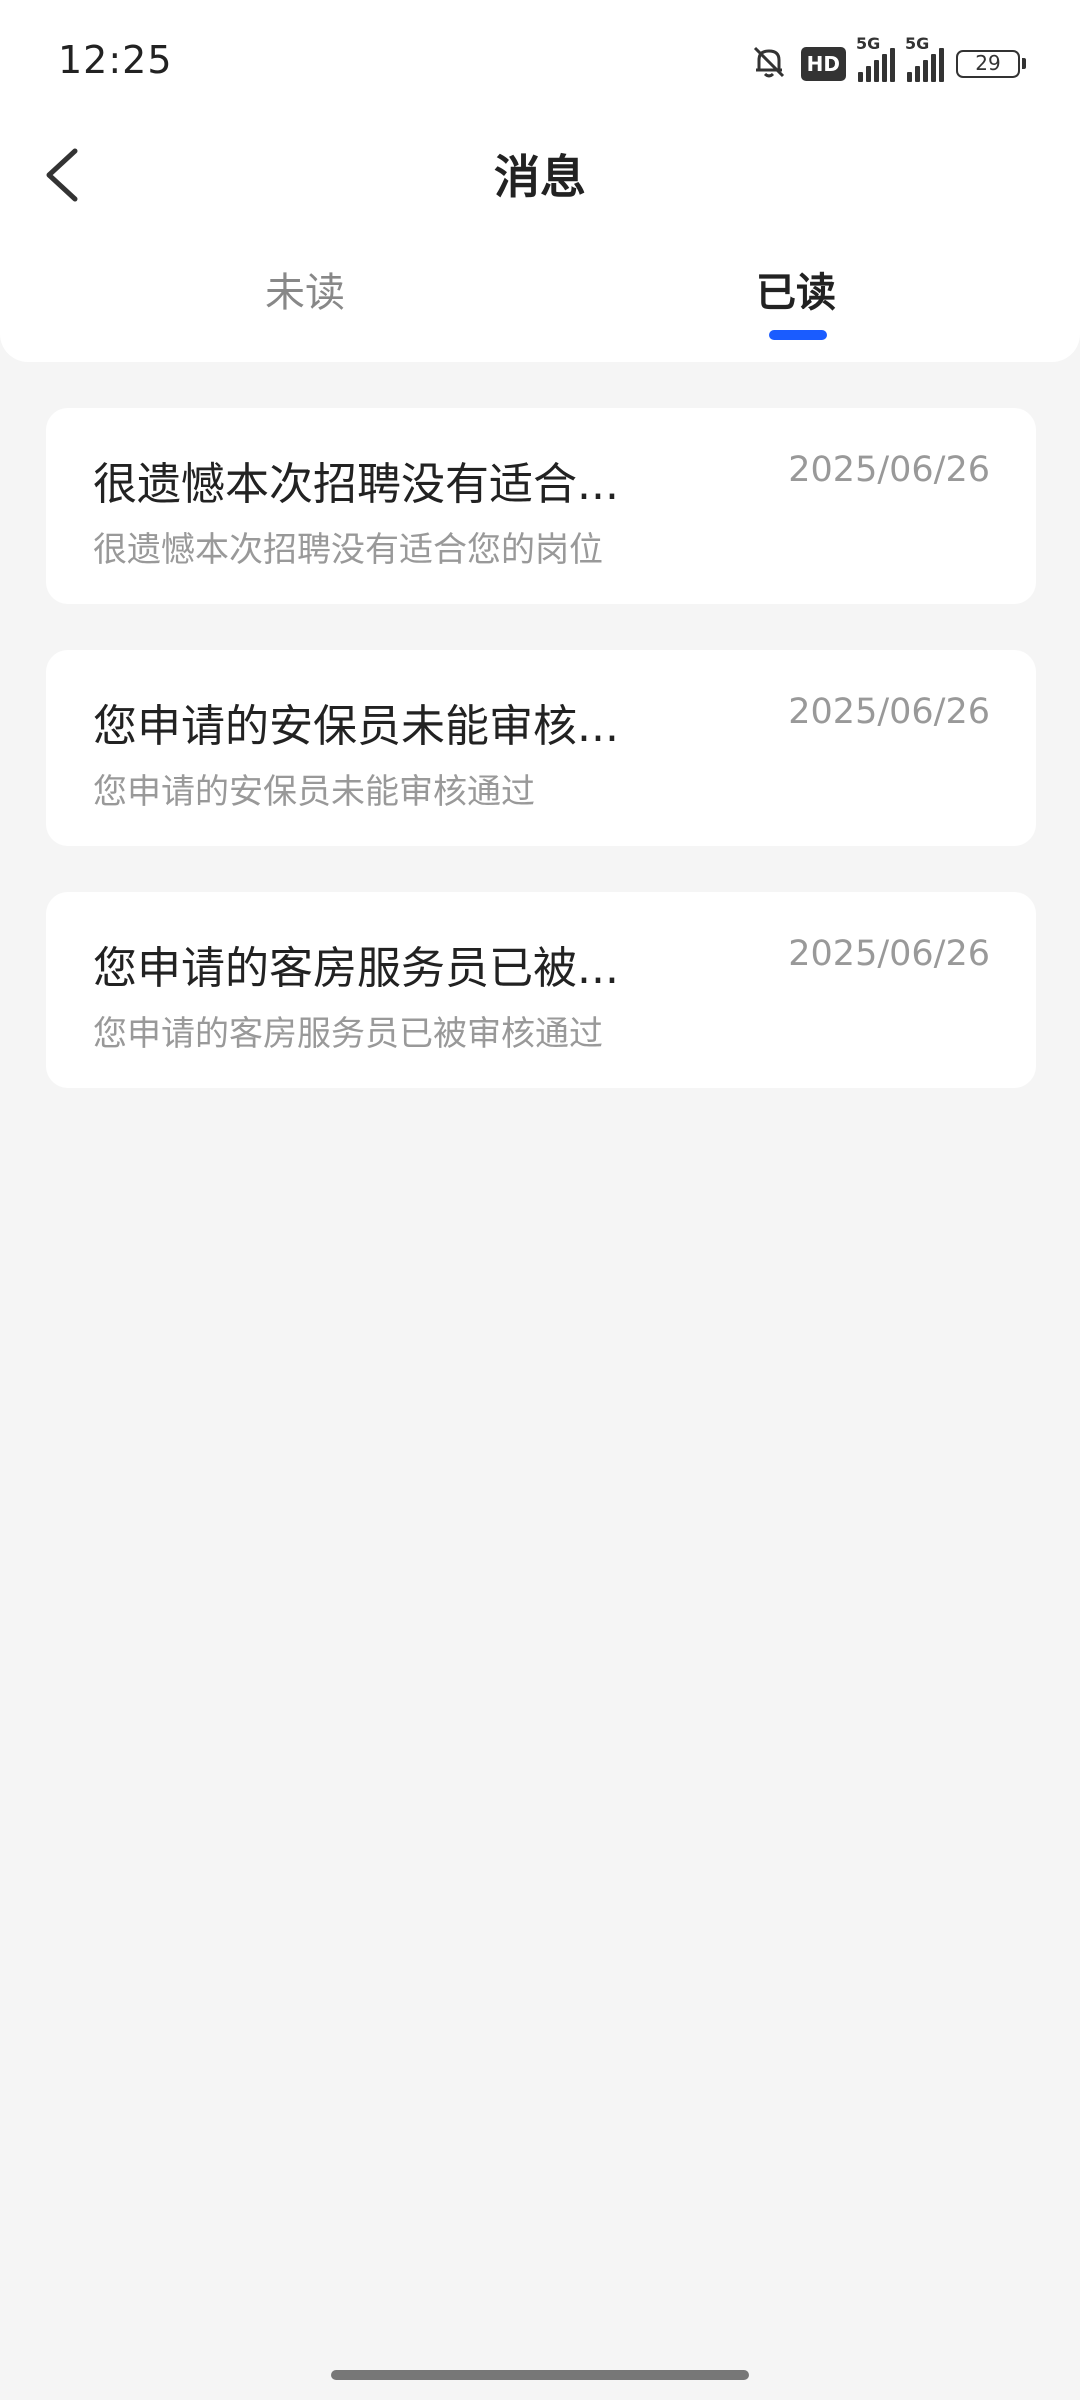 The height and width of the screenshot is (2400, 1080). What do you see at coordinates (798, 335) in the screenshot?
I see `active-tab-indicator` at bounding box center [798, 335].